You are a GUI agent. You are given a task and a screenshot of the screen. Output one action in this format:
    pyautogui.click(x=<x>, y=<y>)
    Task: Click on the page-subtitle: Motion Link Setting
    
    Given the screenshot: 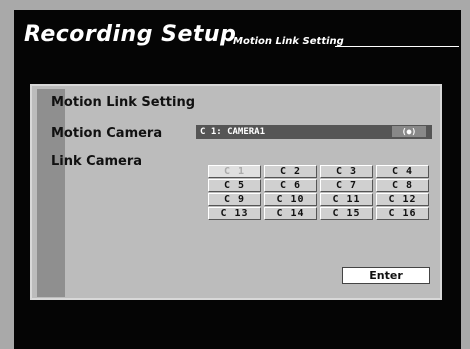 What is the action you would take?
    pyautogui.click(x=288, y=41)
    